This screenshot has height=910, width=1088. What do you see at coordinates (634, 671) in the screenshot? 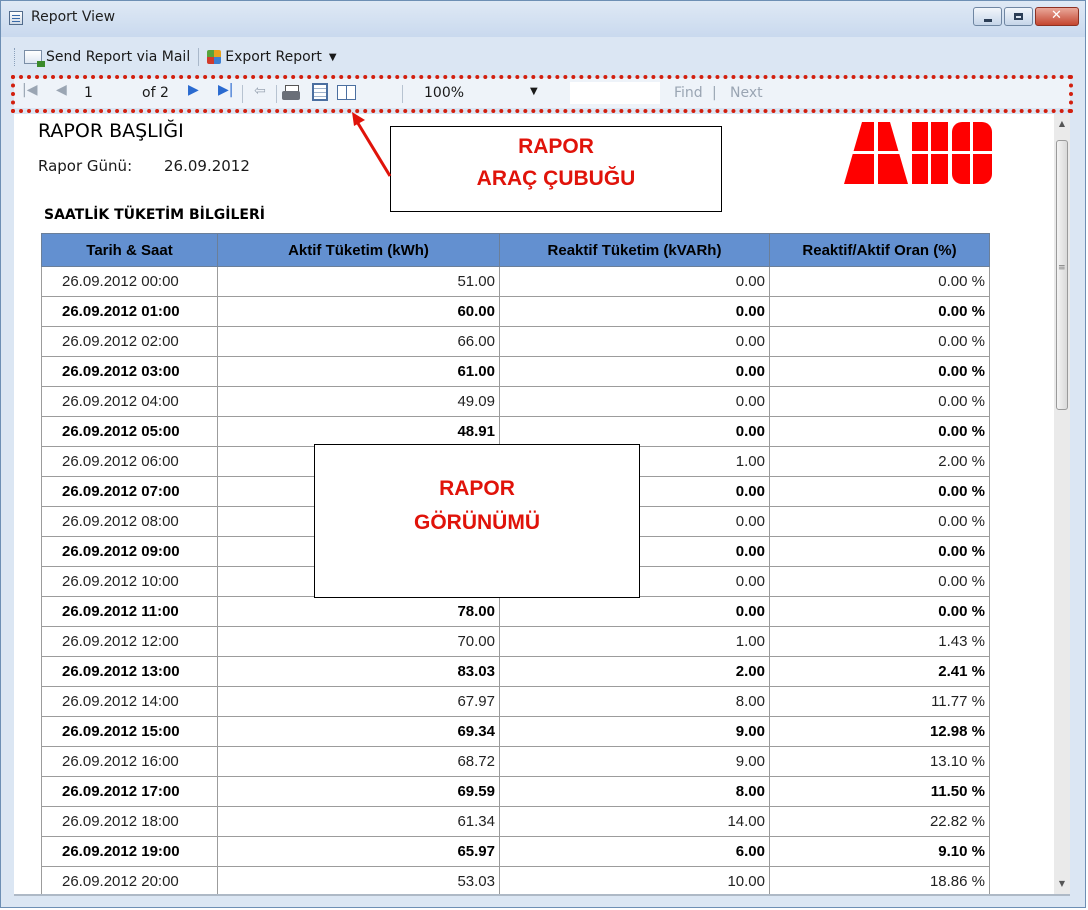
I see `cell-reactive: 2.00` at bounding box center [634, 671].